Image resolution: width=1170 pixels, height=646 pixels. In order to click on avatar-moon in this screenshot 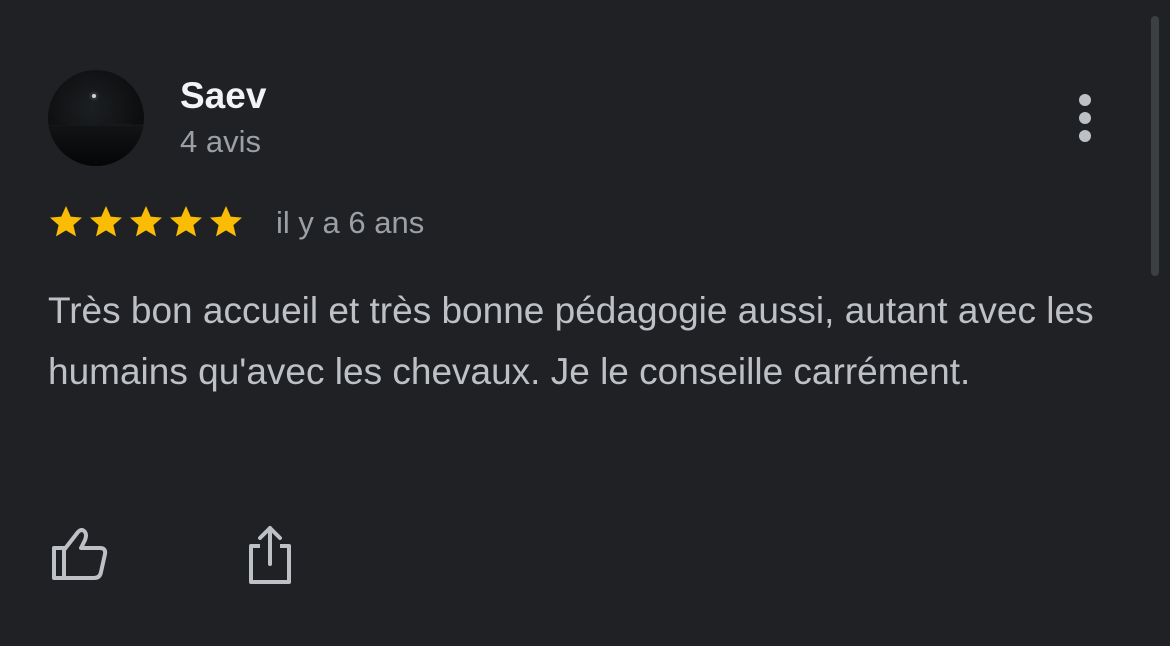, I will do `click(94, 96)`.